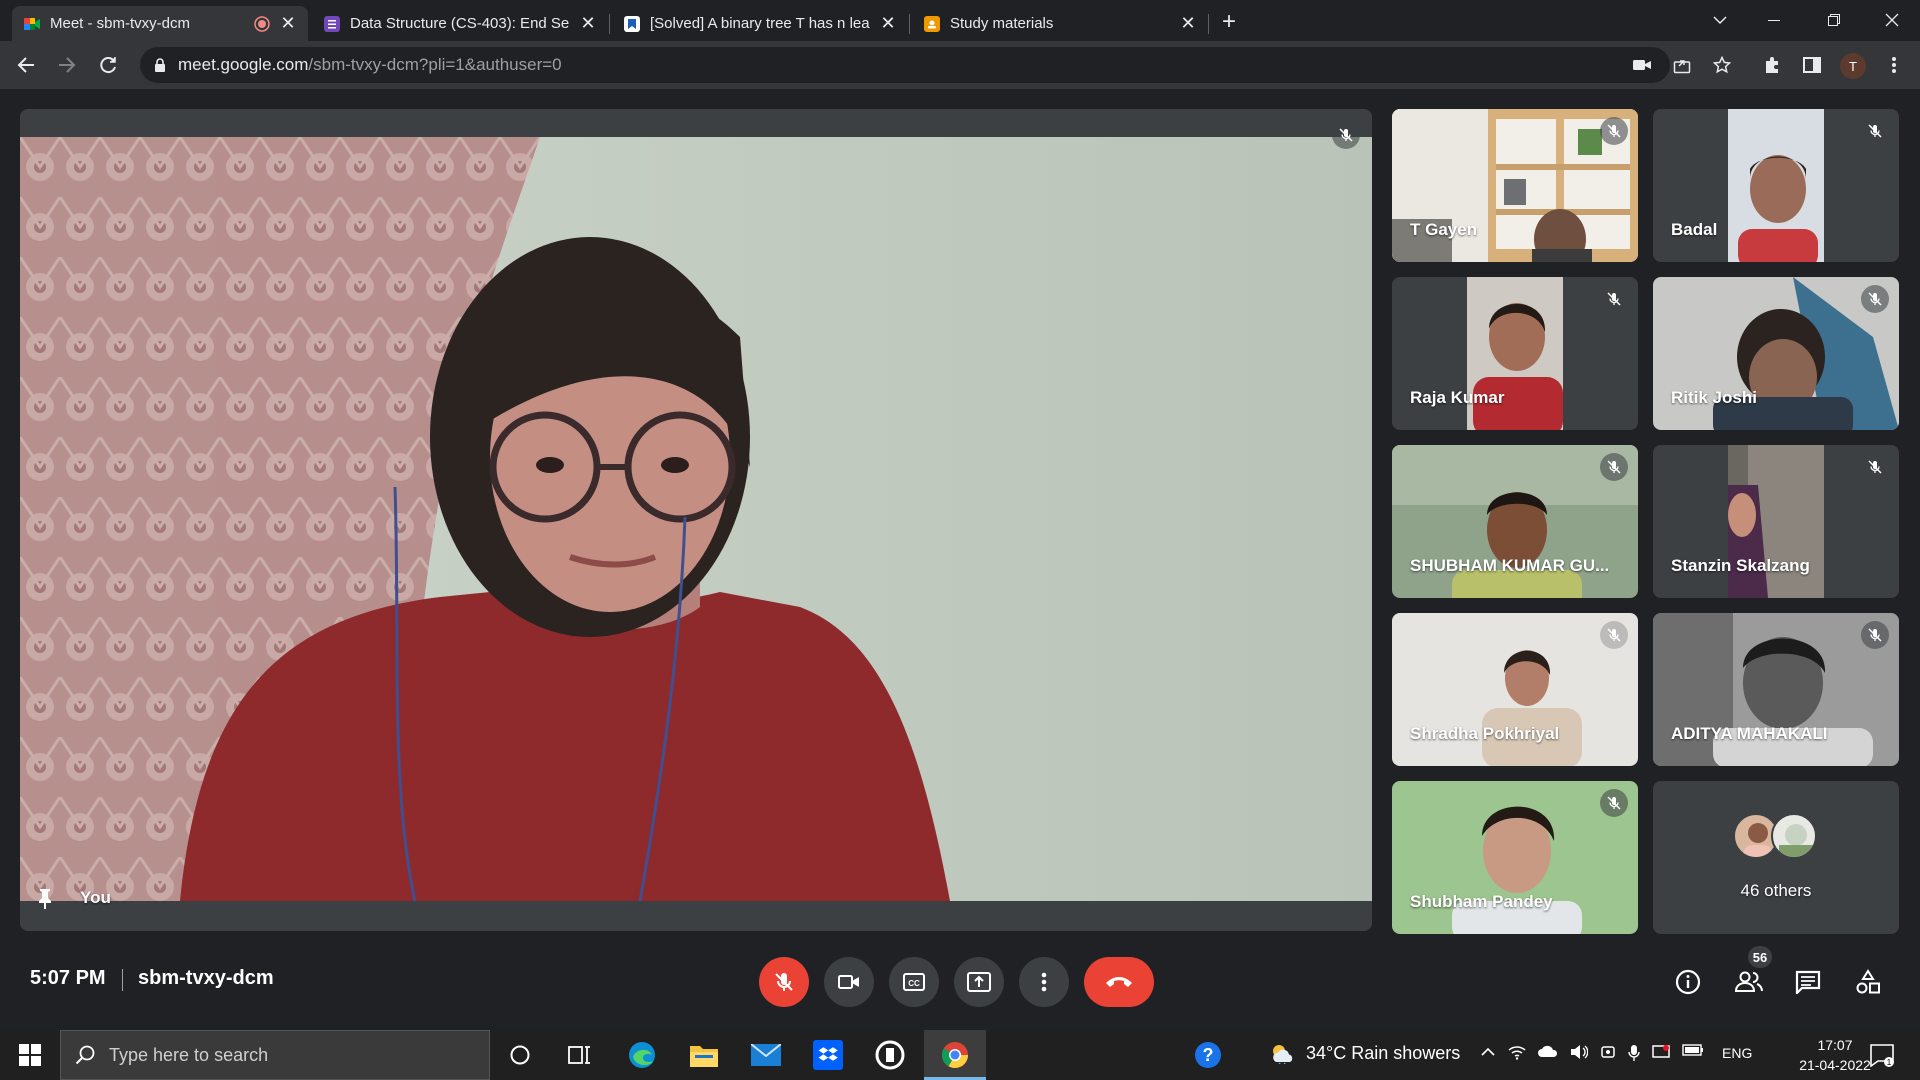 The width and height of the screenshot is (1920, 1080). Describe the element at coordinates (1579, 1053) in the screenshot. I see `volume-icon` at that location.